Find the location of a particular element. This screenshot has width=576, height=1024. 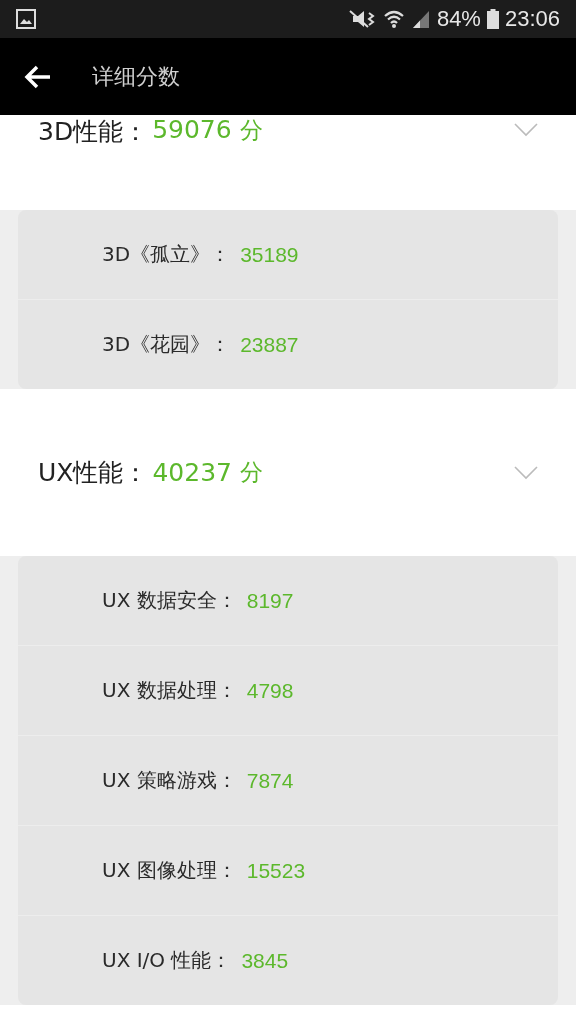

detail-score: 35189 is located at coordinates (269, 254).